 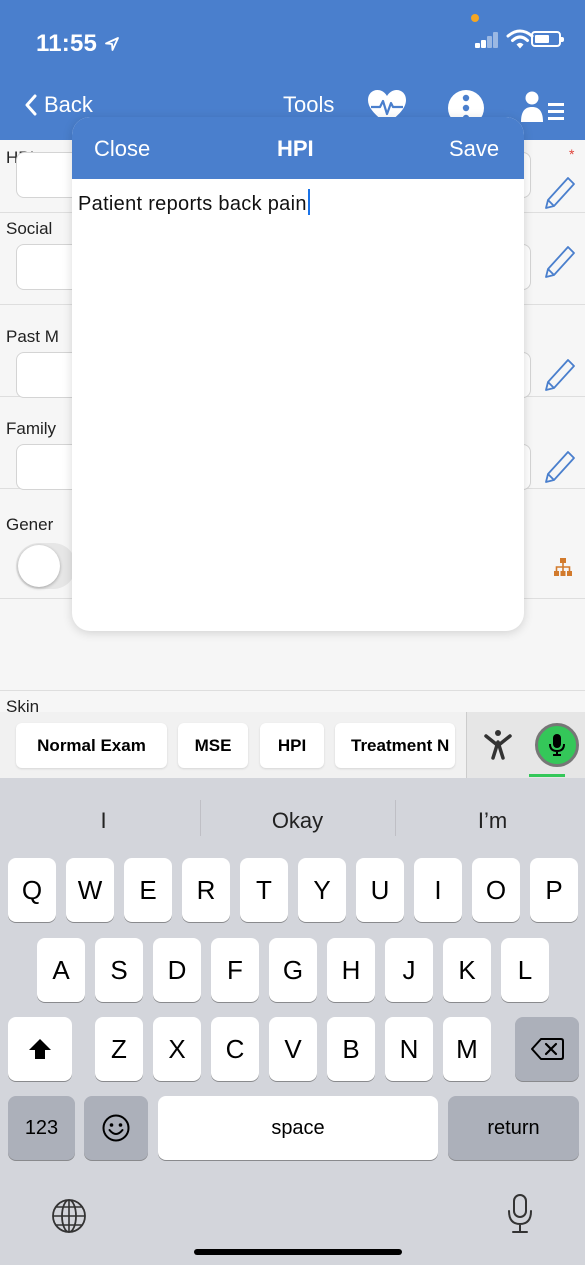 I want to click on modal-header: Close HPI Save, so click(x=298, y=148).